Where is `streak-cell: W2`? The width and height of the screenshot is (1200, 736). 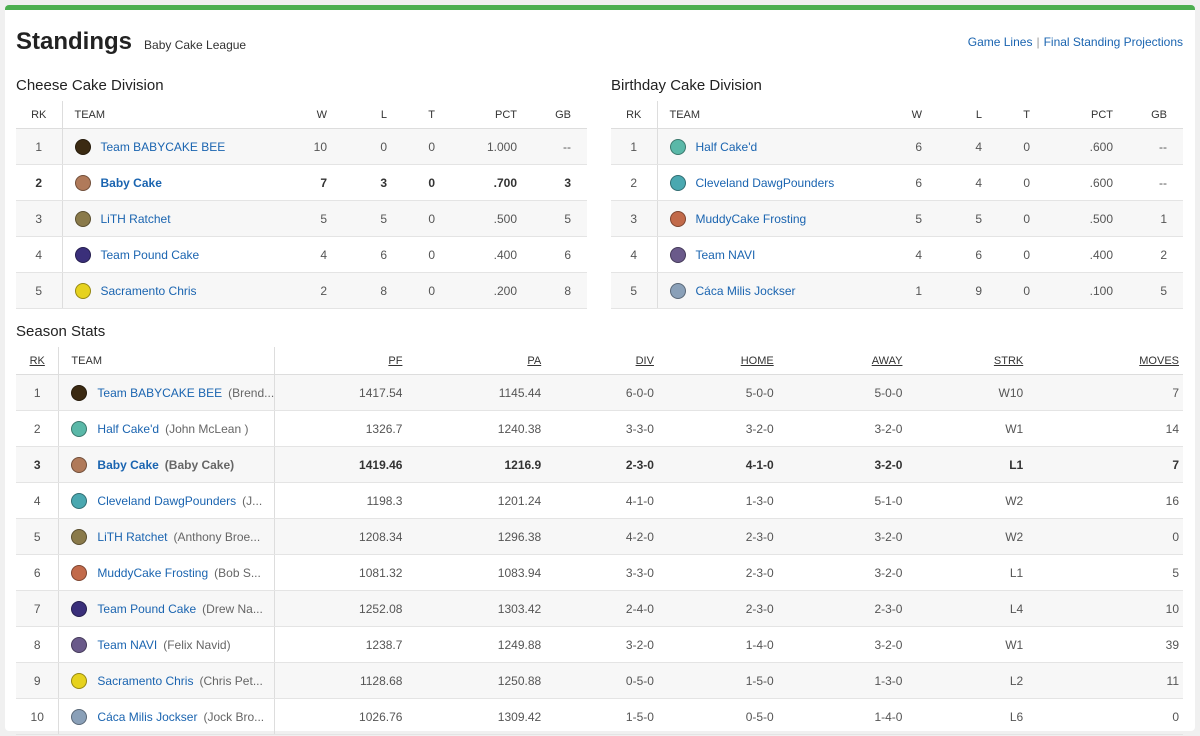 streak-cell: W2 is located at coordinates (975, 536).